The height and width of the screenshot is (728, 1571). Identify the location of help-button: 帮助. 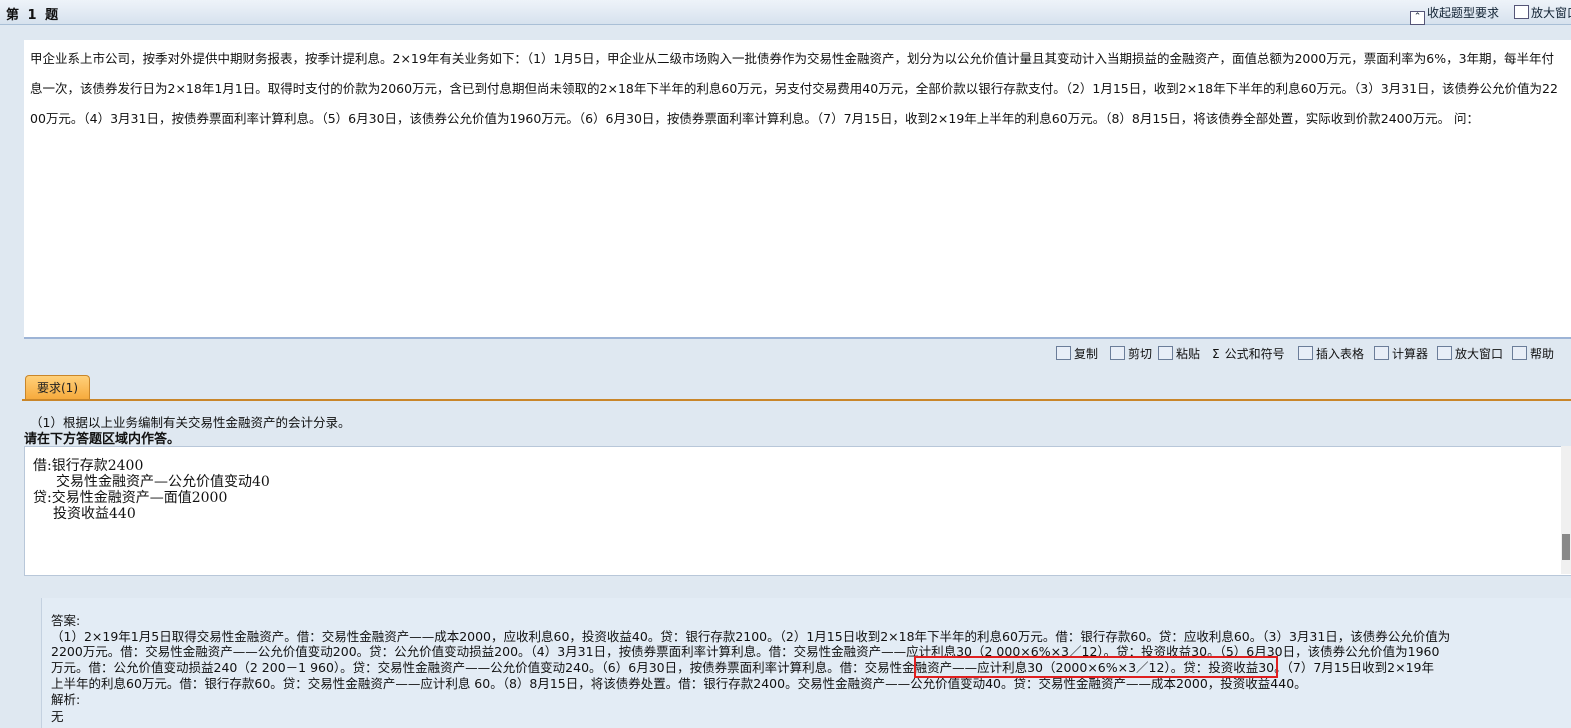
(1533, 353).